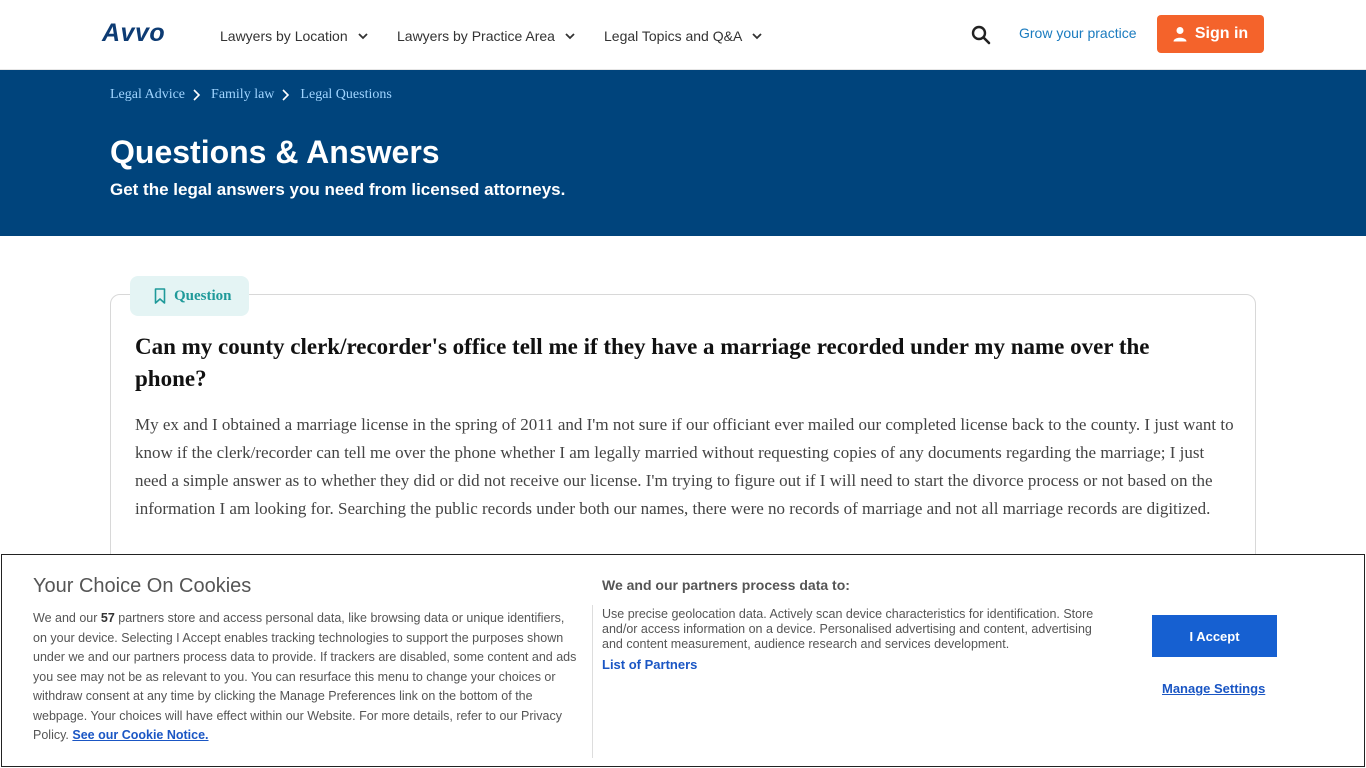 The image size is (1366, 768). I want to click on avvo-logo: Avvo, so click(134, 32).